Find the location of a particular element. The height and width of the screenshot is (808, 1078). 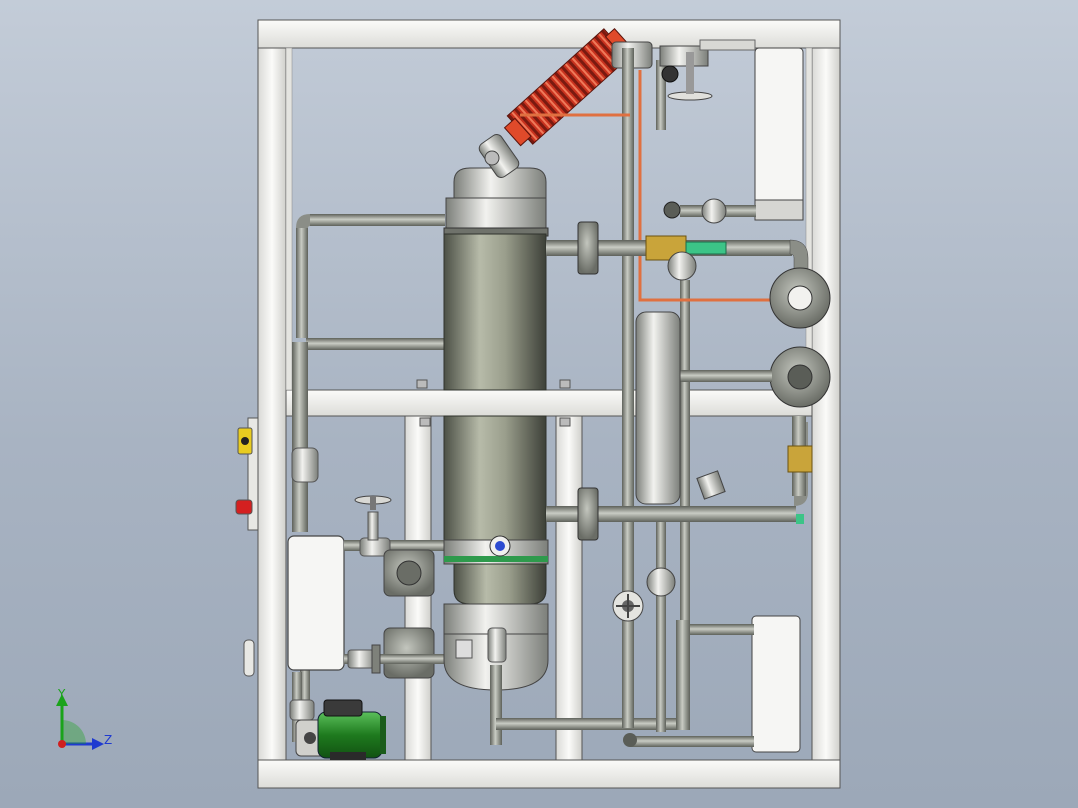

plate-heat-exchanger-left is located at coordinates (316, 603).